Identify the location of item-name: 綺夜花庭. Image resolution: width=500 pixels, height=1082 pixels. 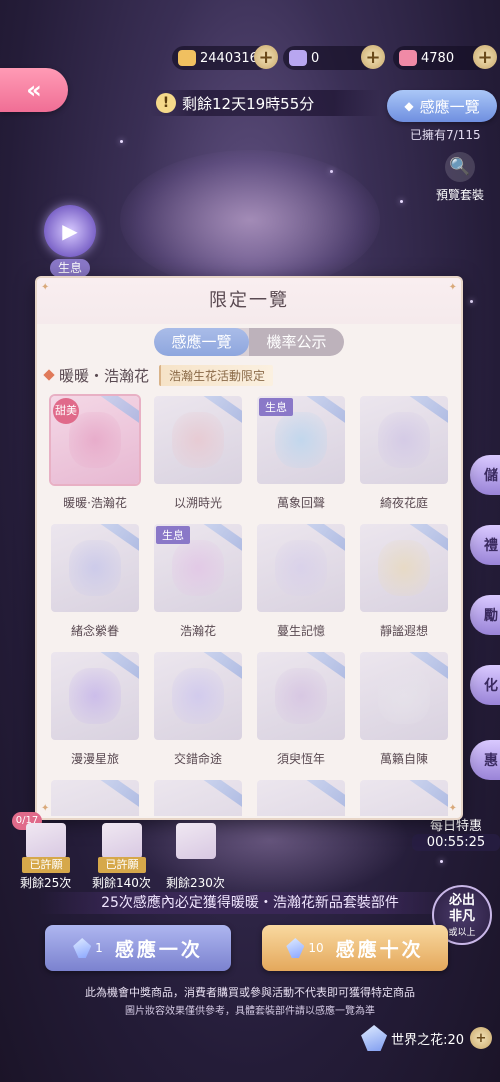
(403, 503).